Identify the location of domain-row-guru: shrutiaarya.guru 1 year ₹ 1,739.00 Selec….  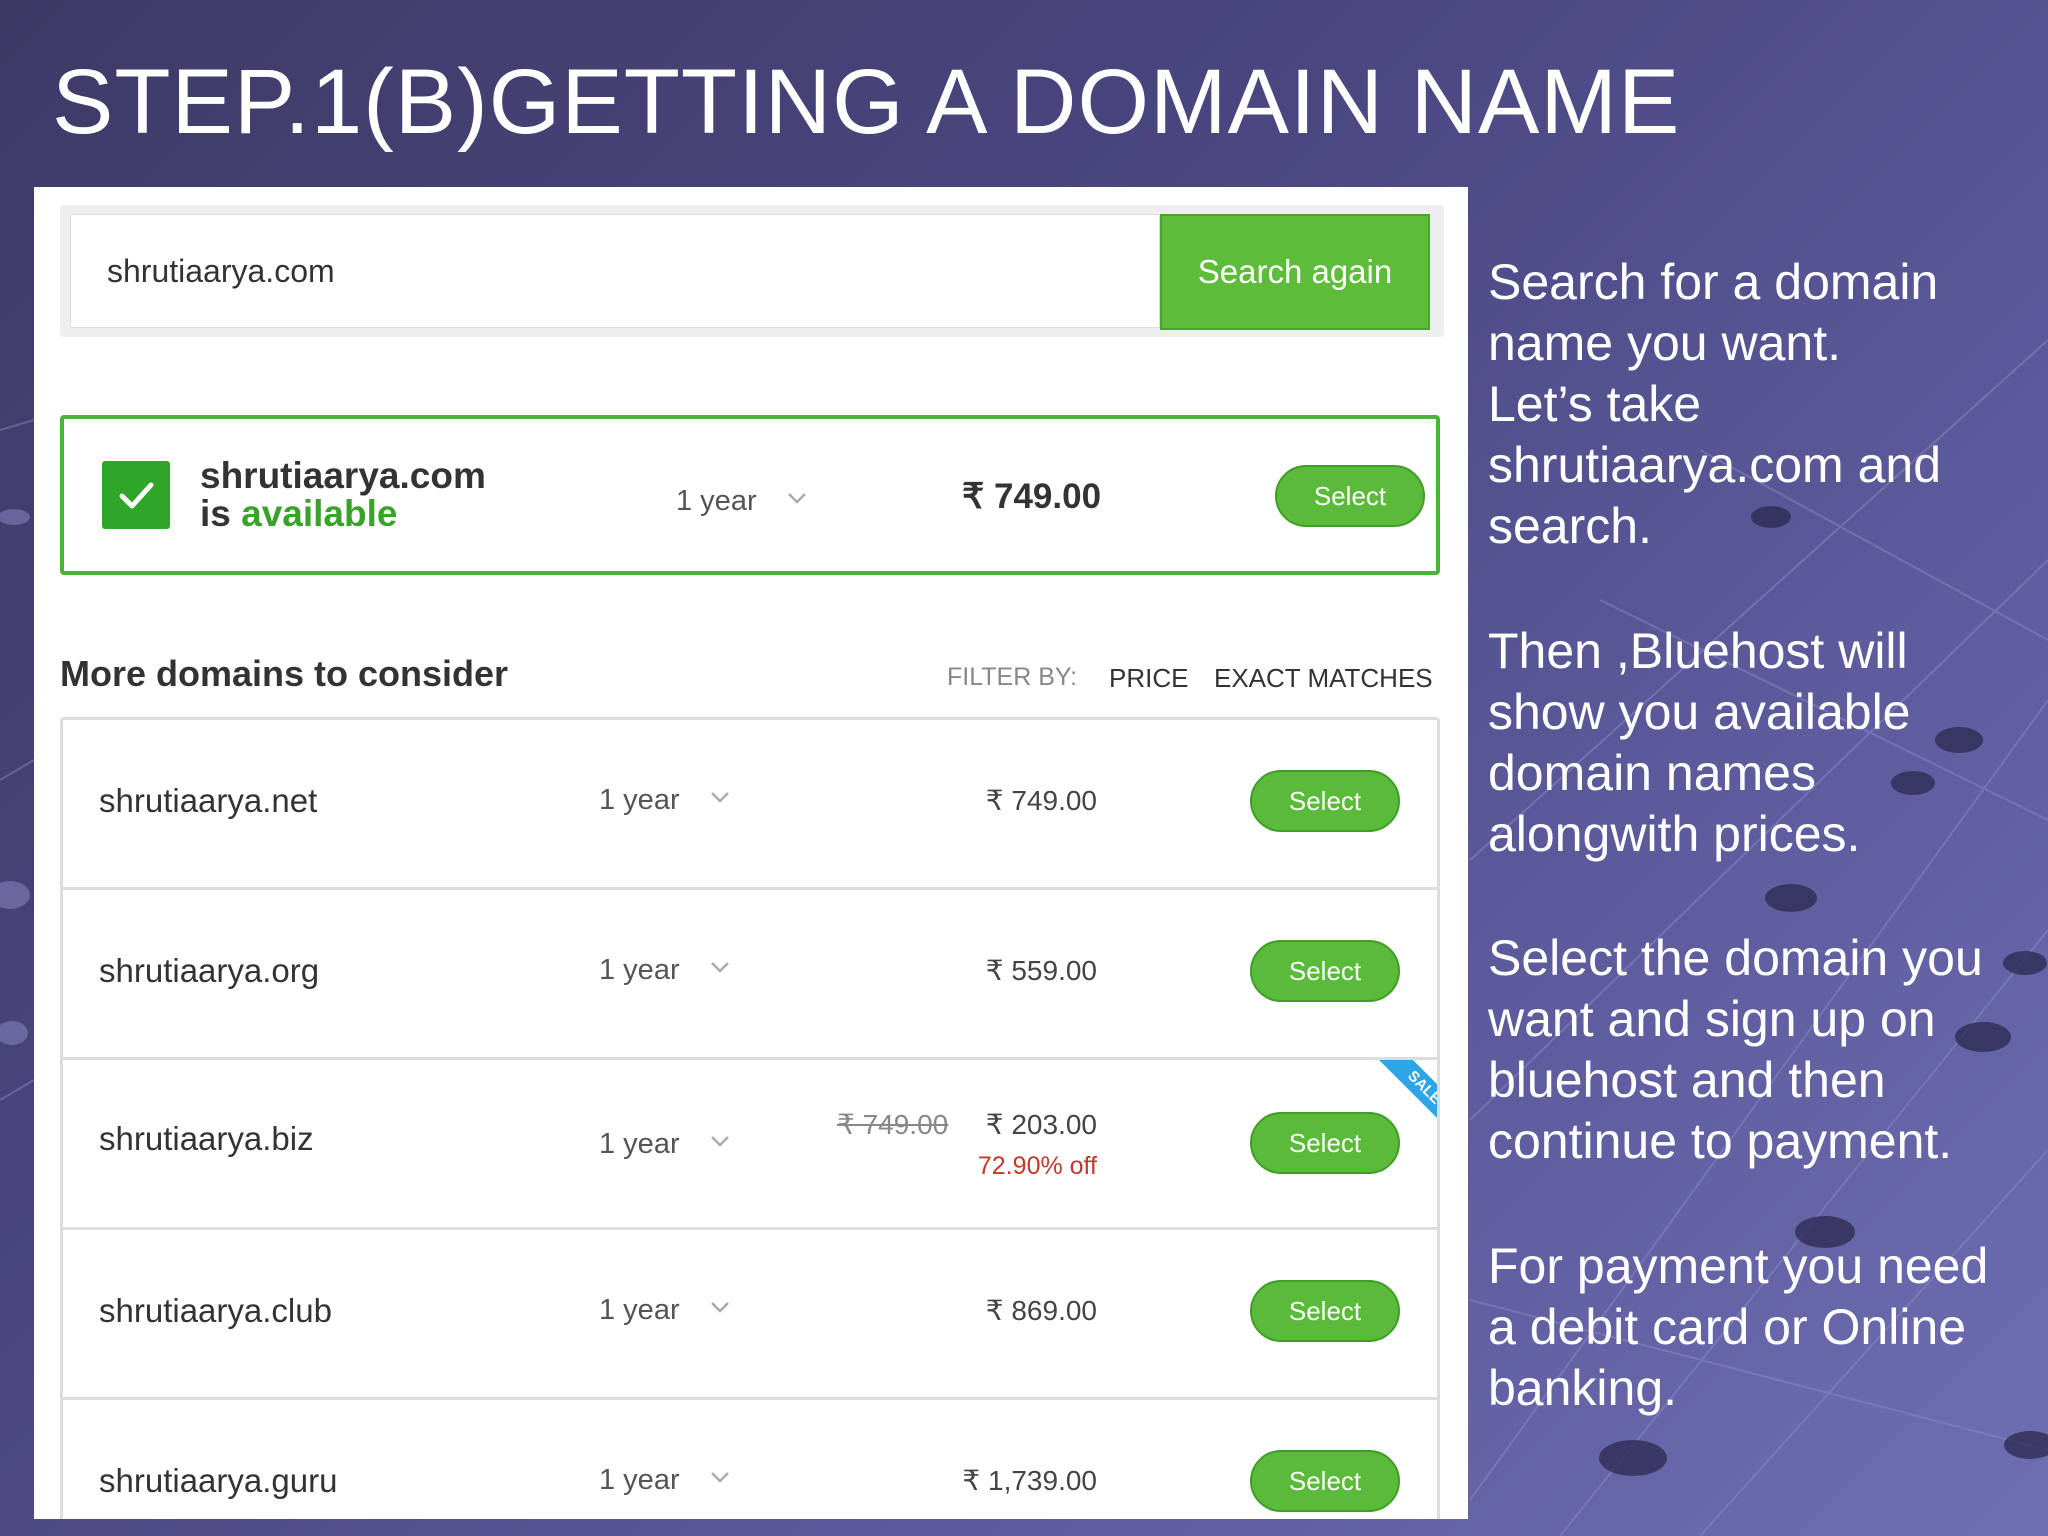
(750, 1459).